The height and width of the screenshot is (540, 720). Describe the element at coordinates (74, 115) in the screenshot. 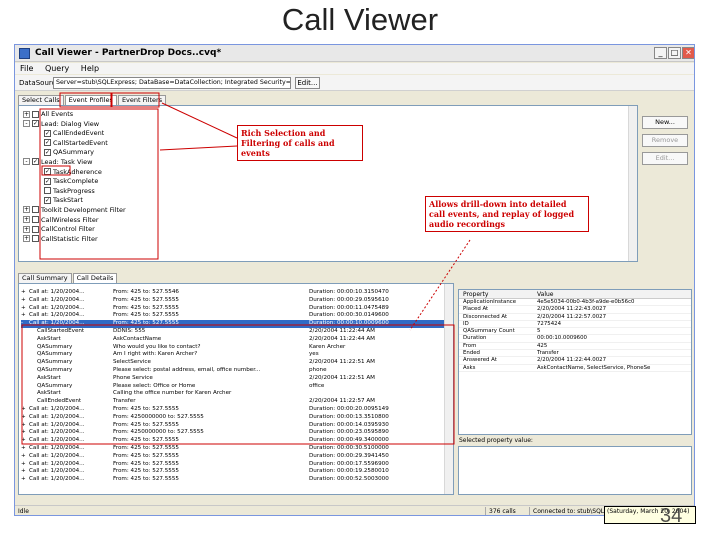

I see `filter-tree-item: + All Events` at that location.